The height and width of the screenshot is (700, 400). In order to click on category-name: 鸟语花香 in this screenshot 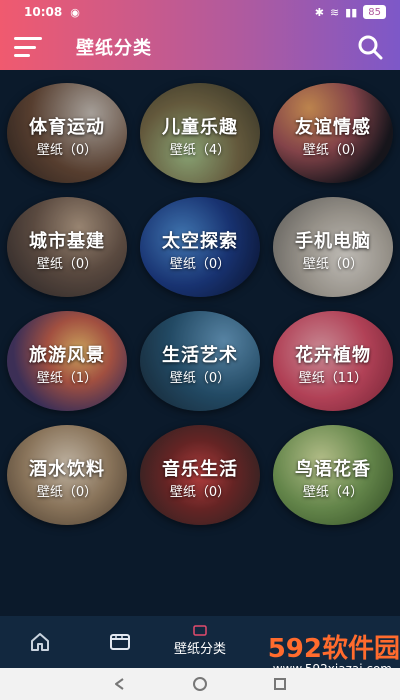, I will do `click(333, 469)`.